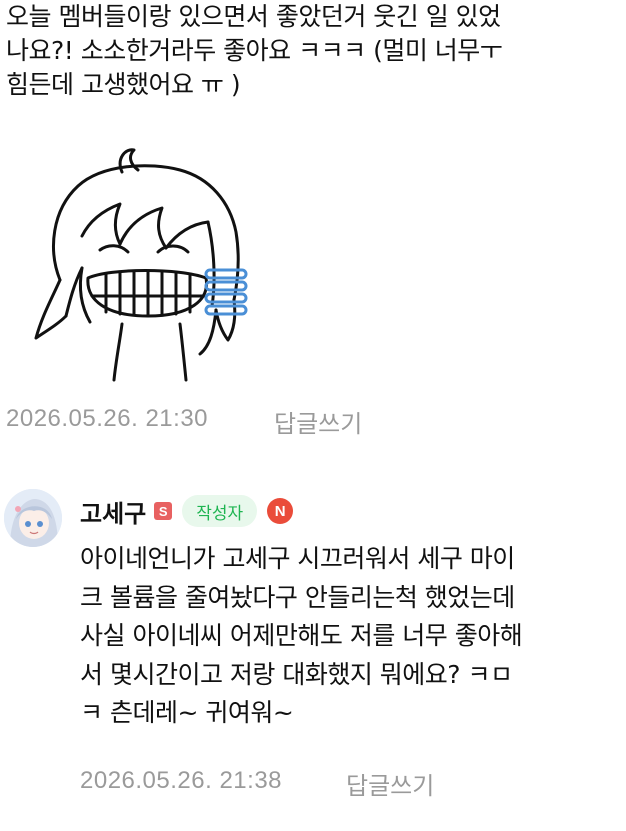 The height and width of the screenshot is (831, 626). Describe the element at coordinates (123, 84) in the screenshot. I see `comment-line: 힘든데 고생했어요 ㅠ )` at that location.